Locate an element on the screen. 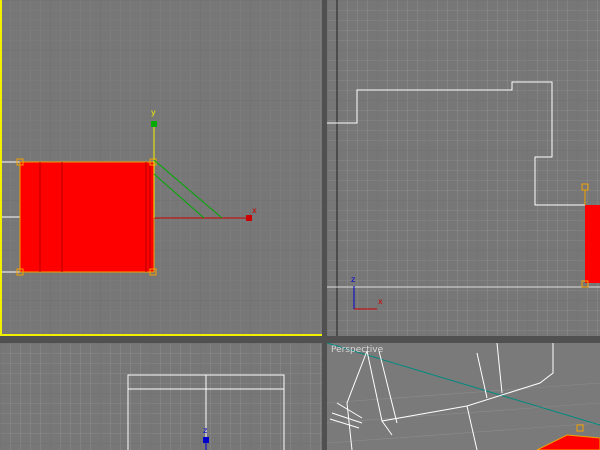  viewport-left: z is located at coordinates (161, 396).